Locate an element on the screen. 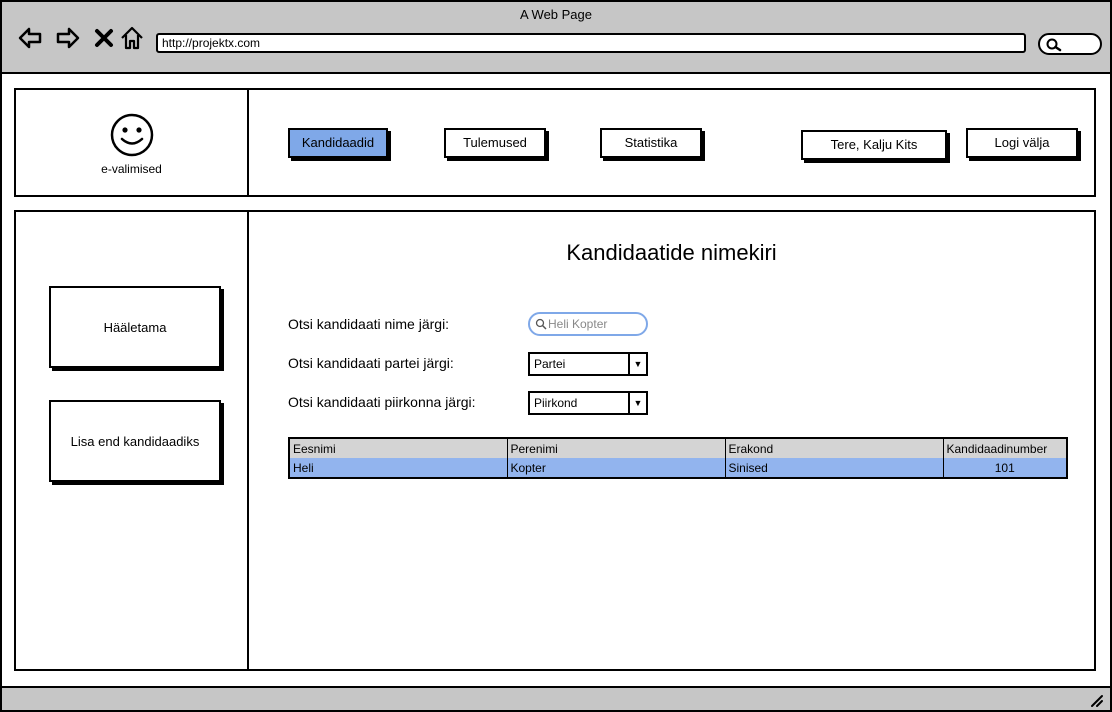 The height and width of the screenshot is (712, 1112). cell-number: 101 is located at coordinates (1004, 468).